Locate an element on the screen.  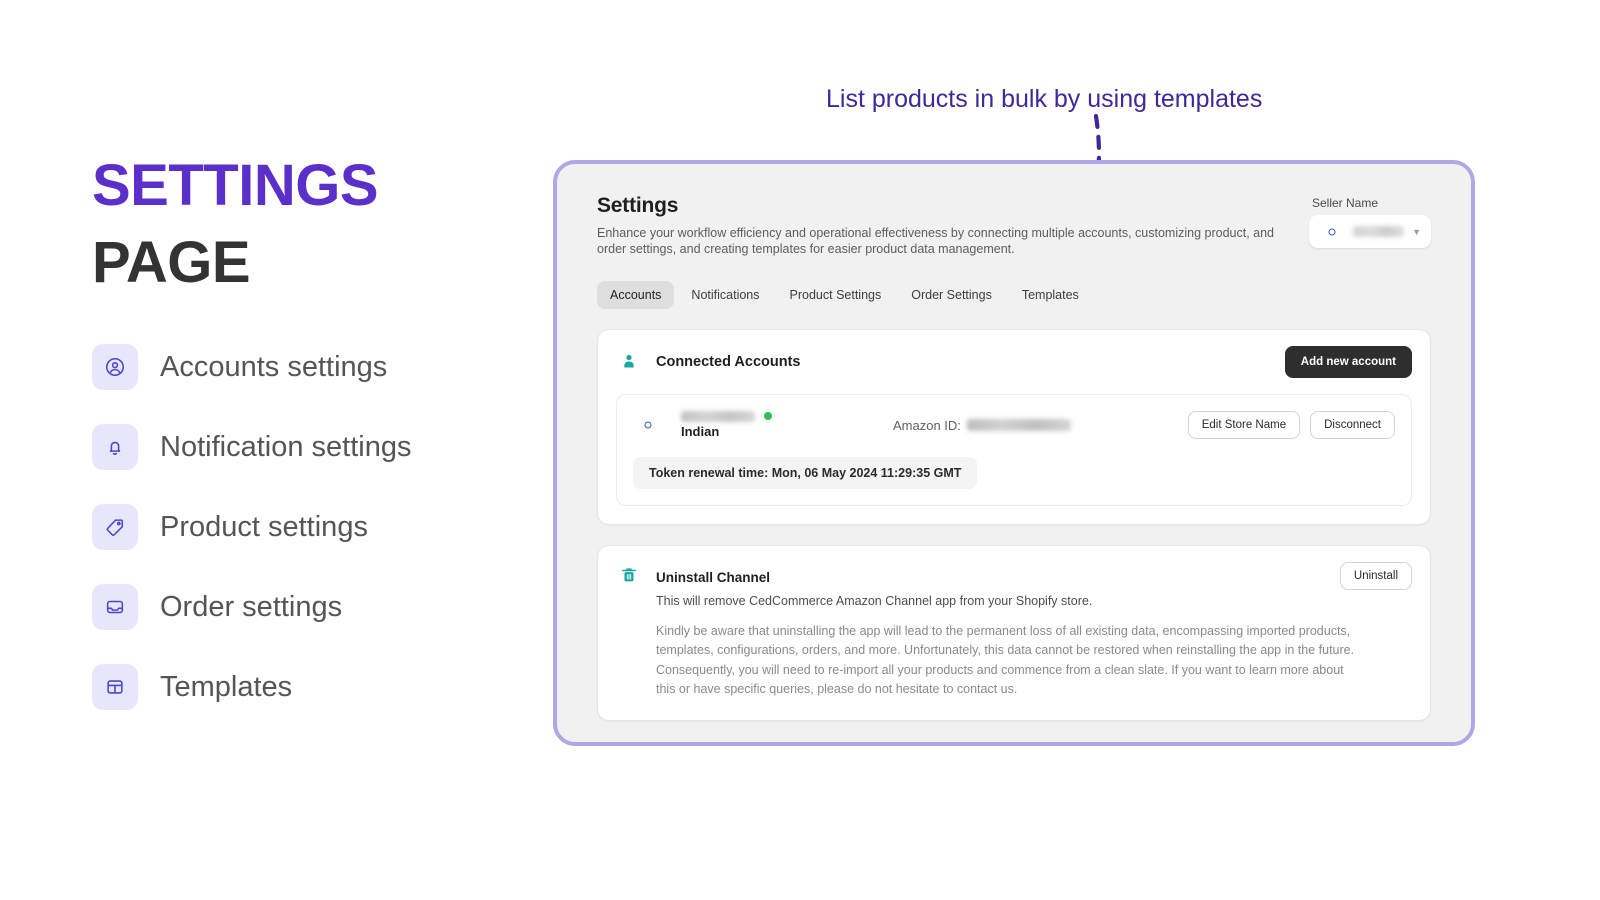
list-item-label: Order settings is located at coordinates (251, 606).